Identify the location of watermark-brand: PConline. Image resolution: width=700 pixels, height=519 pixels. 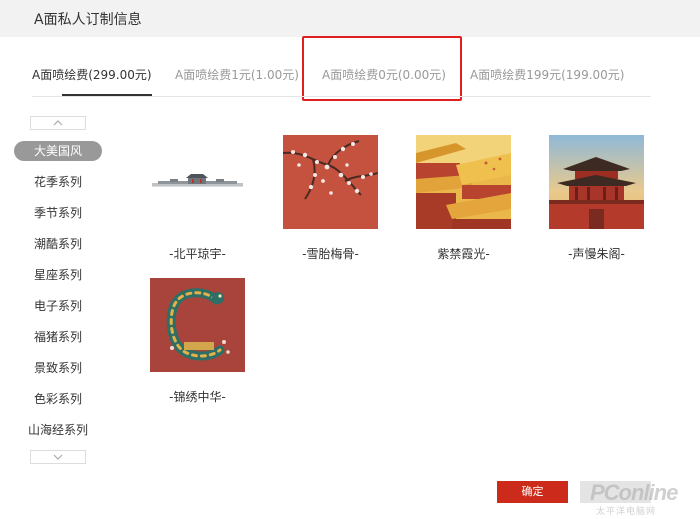
(634, 492).